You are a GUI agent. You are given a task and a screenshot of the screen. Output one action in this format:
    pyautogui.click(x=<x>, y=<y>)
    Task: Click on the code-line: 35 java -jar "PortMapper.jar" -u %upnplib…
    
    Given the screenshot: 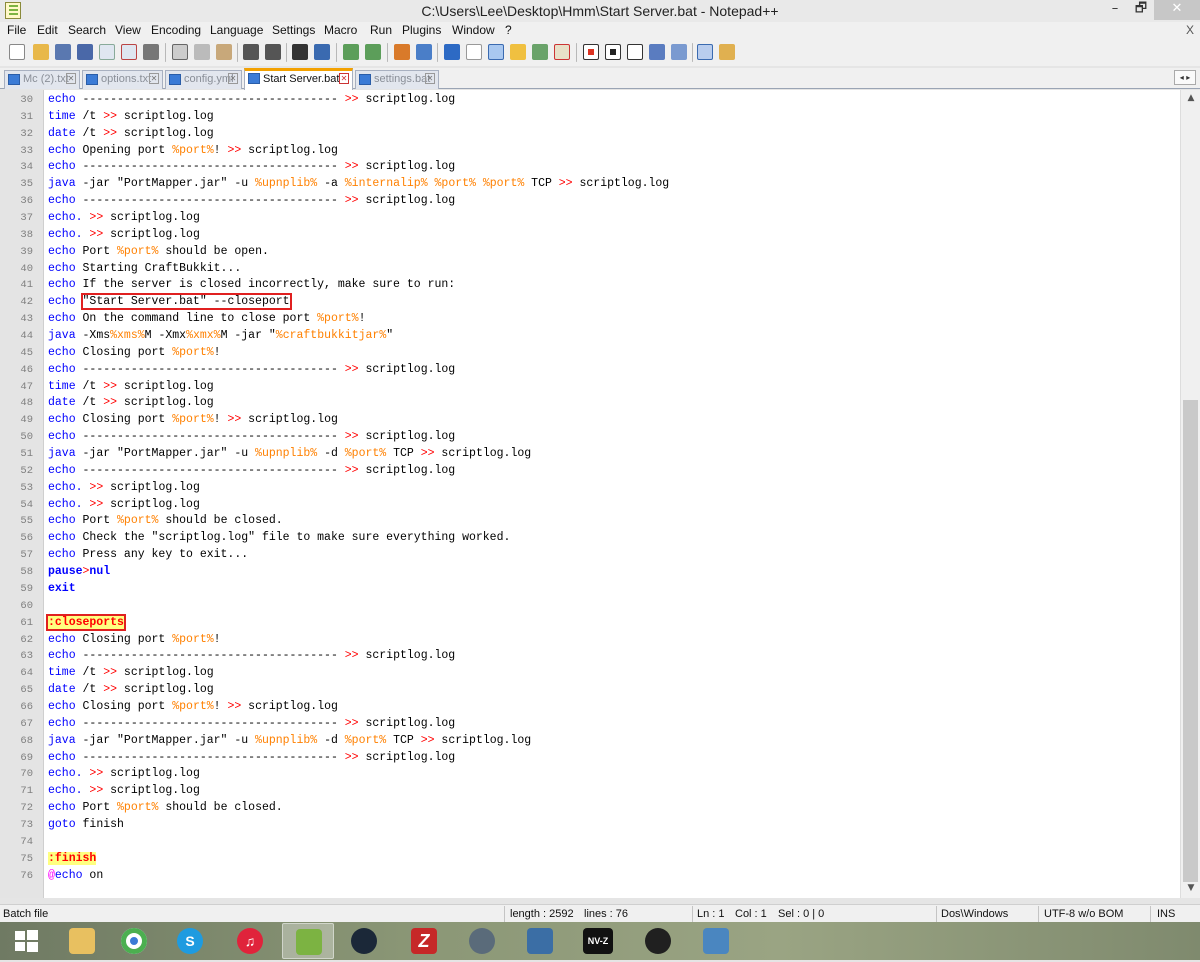 What is the action you would take?
    pyautogui.click(x=590, y=184)
    